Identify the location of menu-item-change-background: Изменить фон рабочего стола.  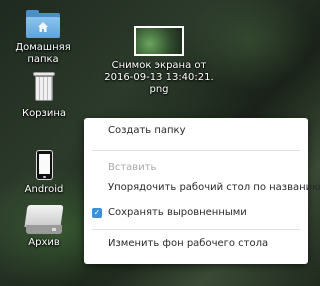
(196, 244).